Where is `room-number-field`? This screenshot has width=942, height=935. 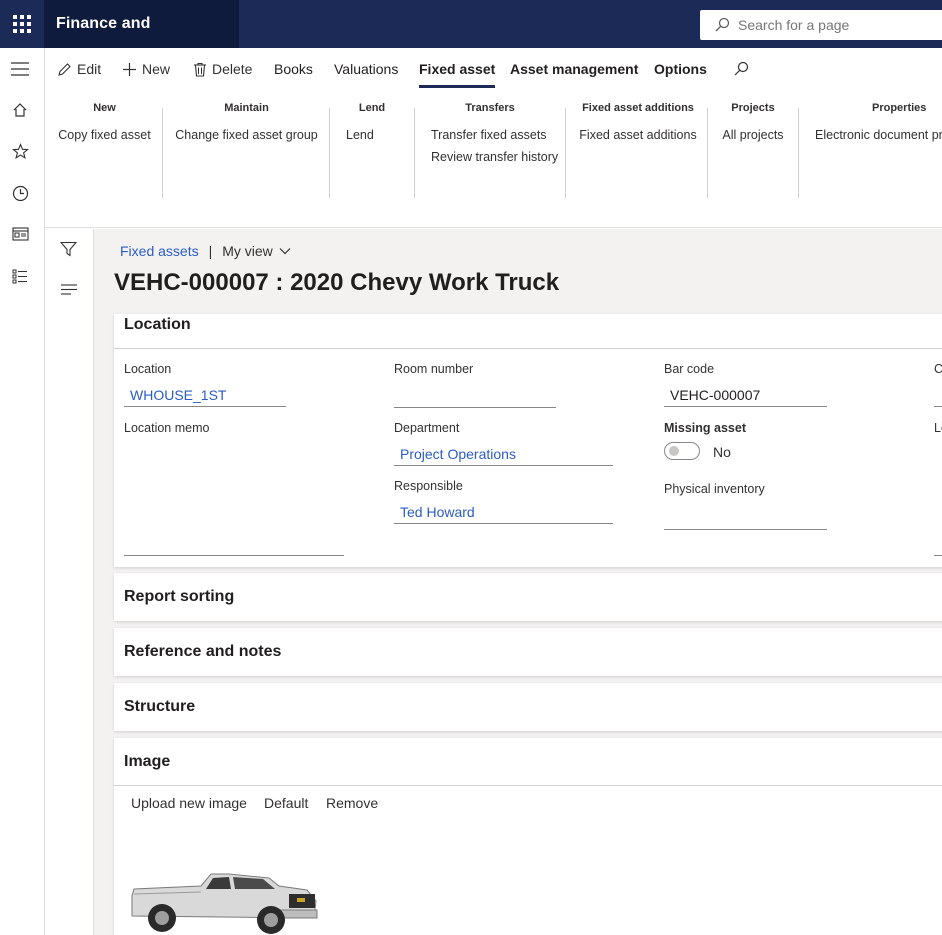
room-number-field is located at coordinates (475, 396).